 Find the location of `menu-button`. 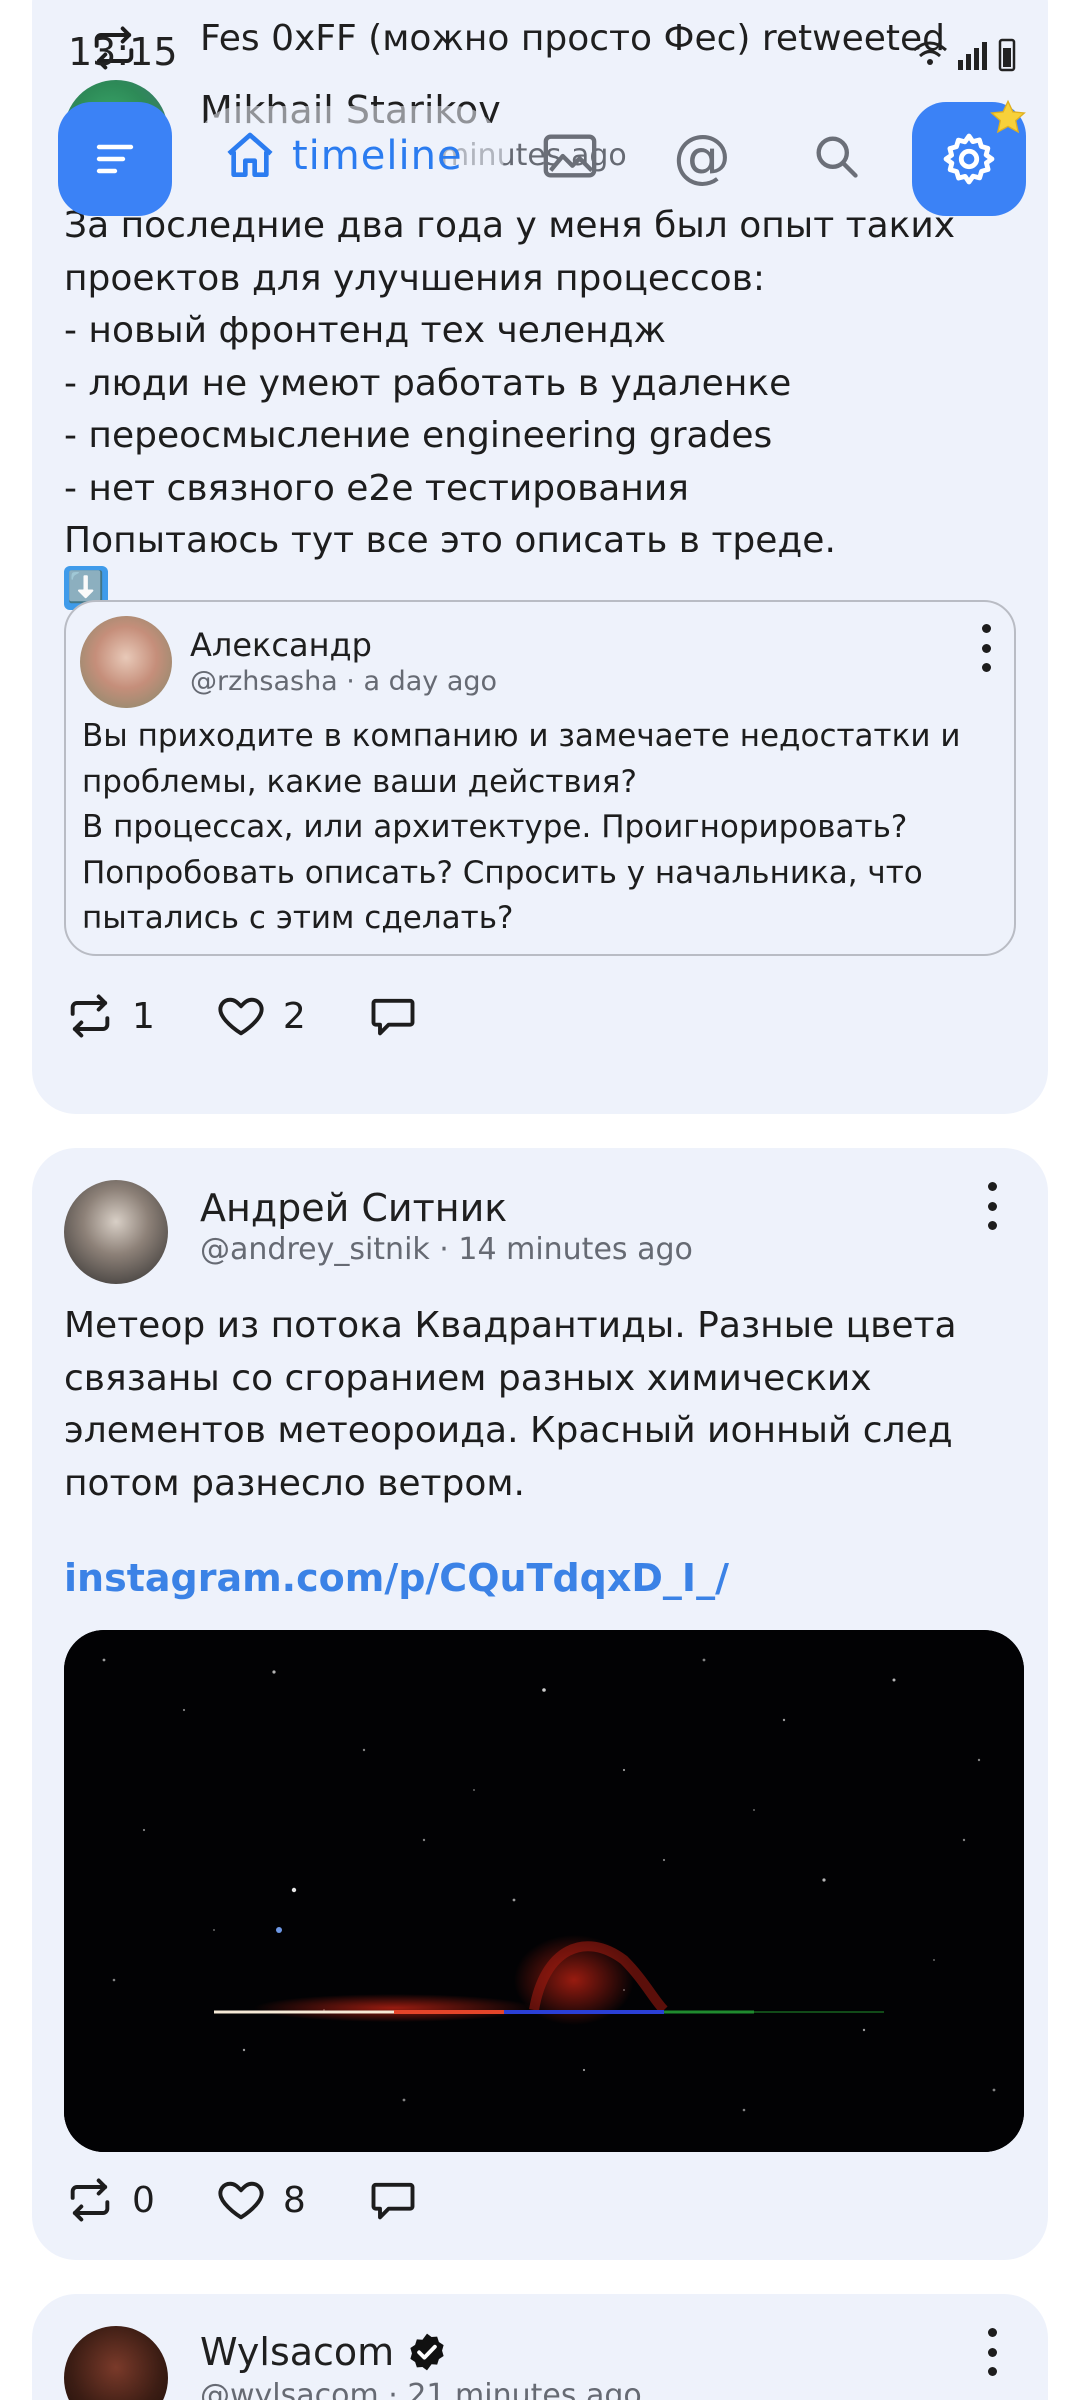

menu-button is located at coordinates (115, 159).